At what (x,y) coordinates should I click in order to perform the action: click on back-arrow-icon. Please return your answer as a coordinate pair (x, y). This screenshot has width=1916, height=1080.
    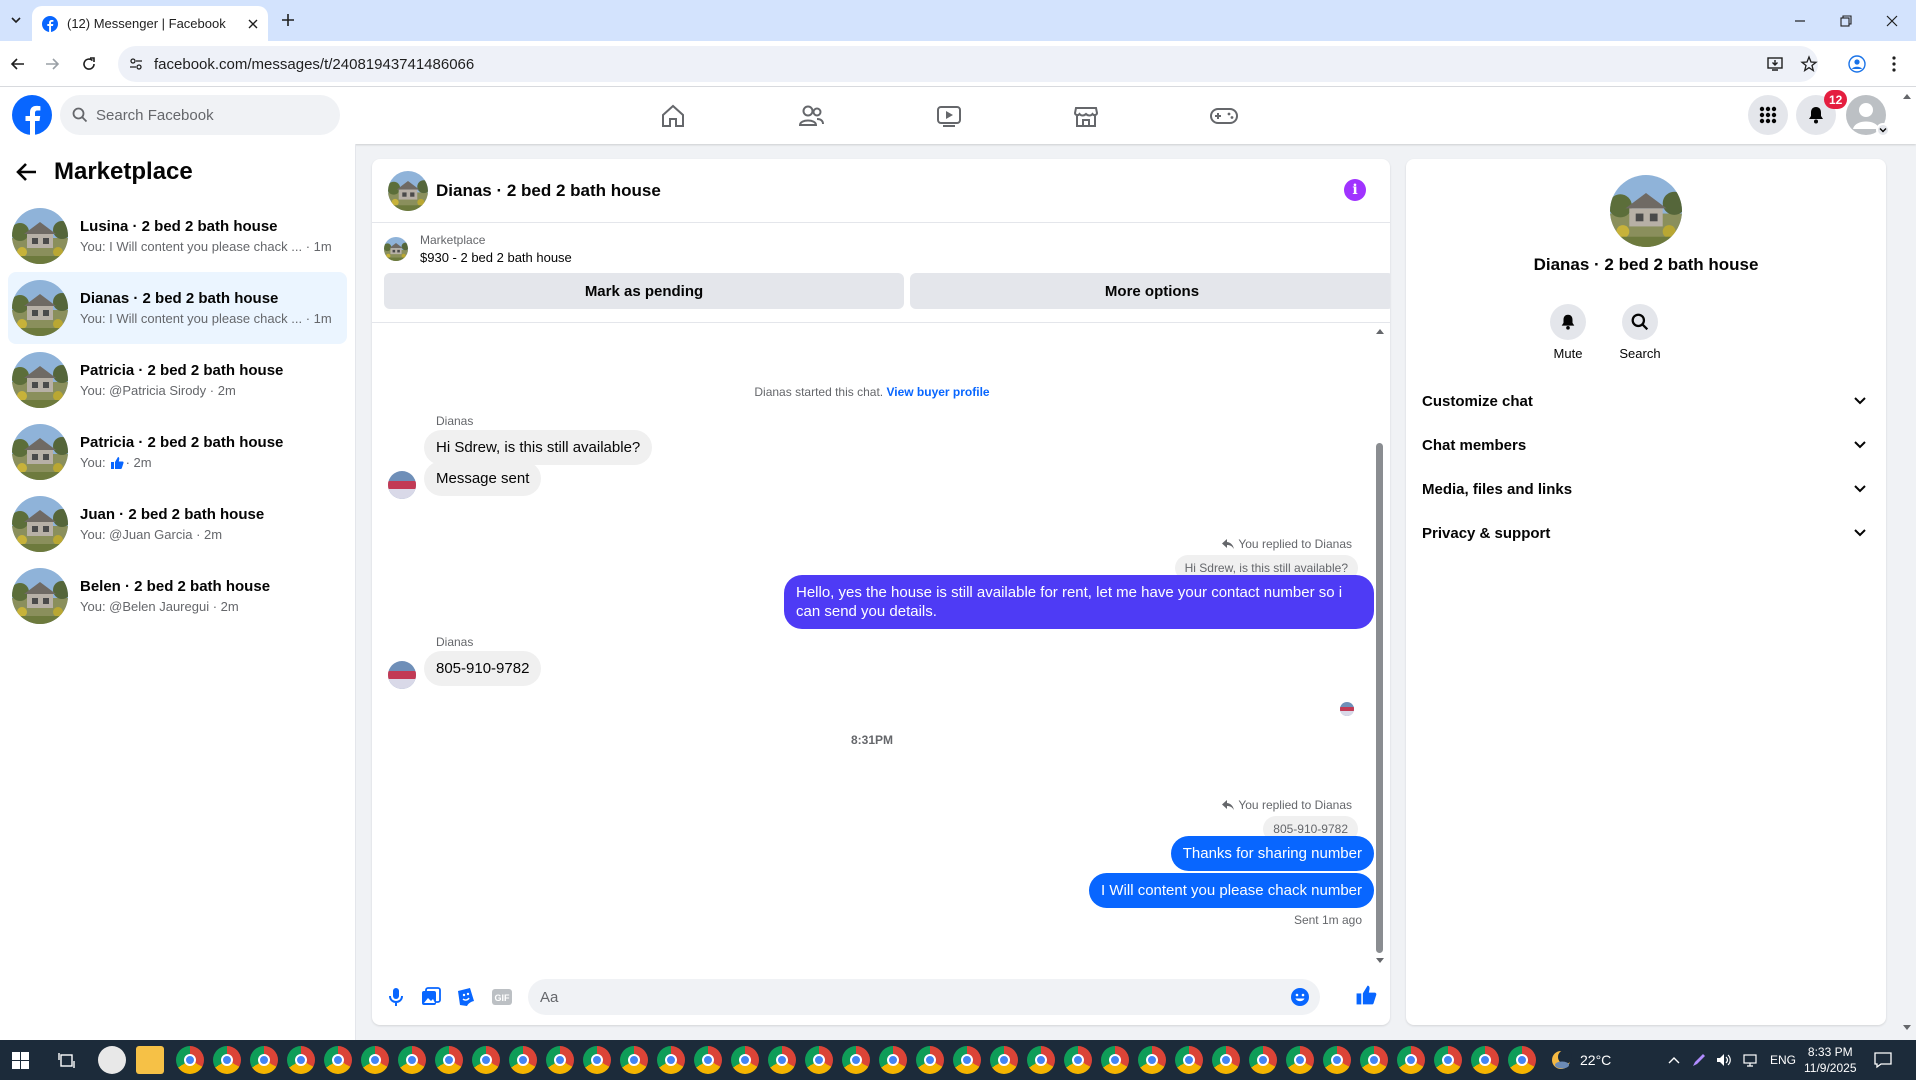
    Looking at the image, I should click on (27, 172).